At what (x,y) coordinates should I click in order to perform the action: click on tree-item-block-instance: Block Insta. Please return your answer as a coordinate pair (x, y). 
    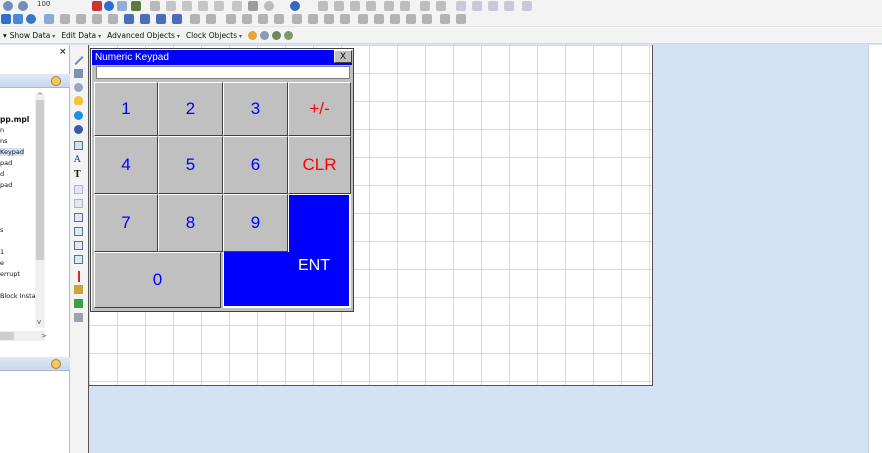
    Looking at the image, I should click on (18, 296).